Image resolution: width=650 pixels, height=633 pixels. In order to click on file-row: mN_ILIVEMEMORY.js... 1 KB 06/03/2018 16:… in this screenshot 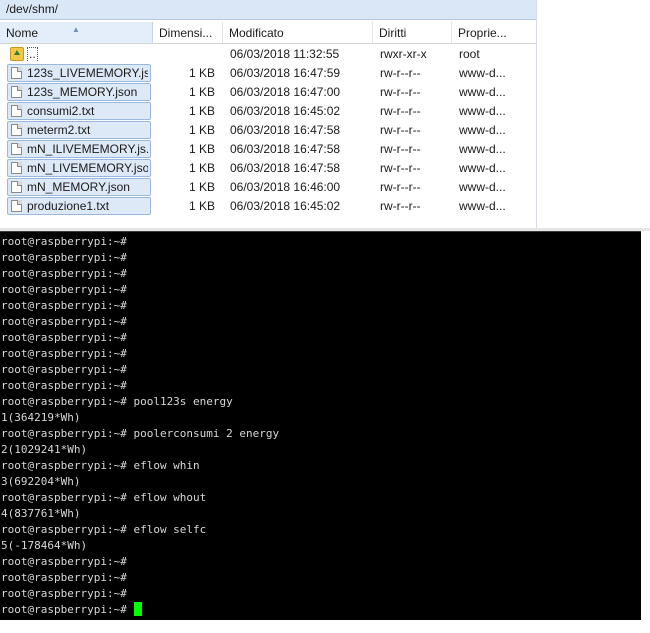, I will do `click(268, 149)`.